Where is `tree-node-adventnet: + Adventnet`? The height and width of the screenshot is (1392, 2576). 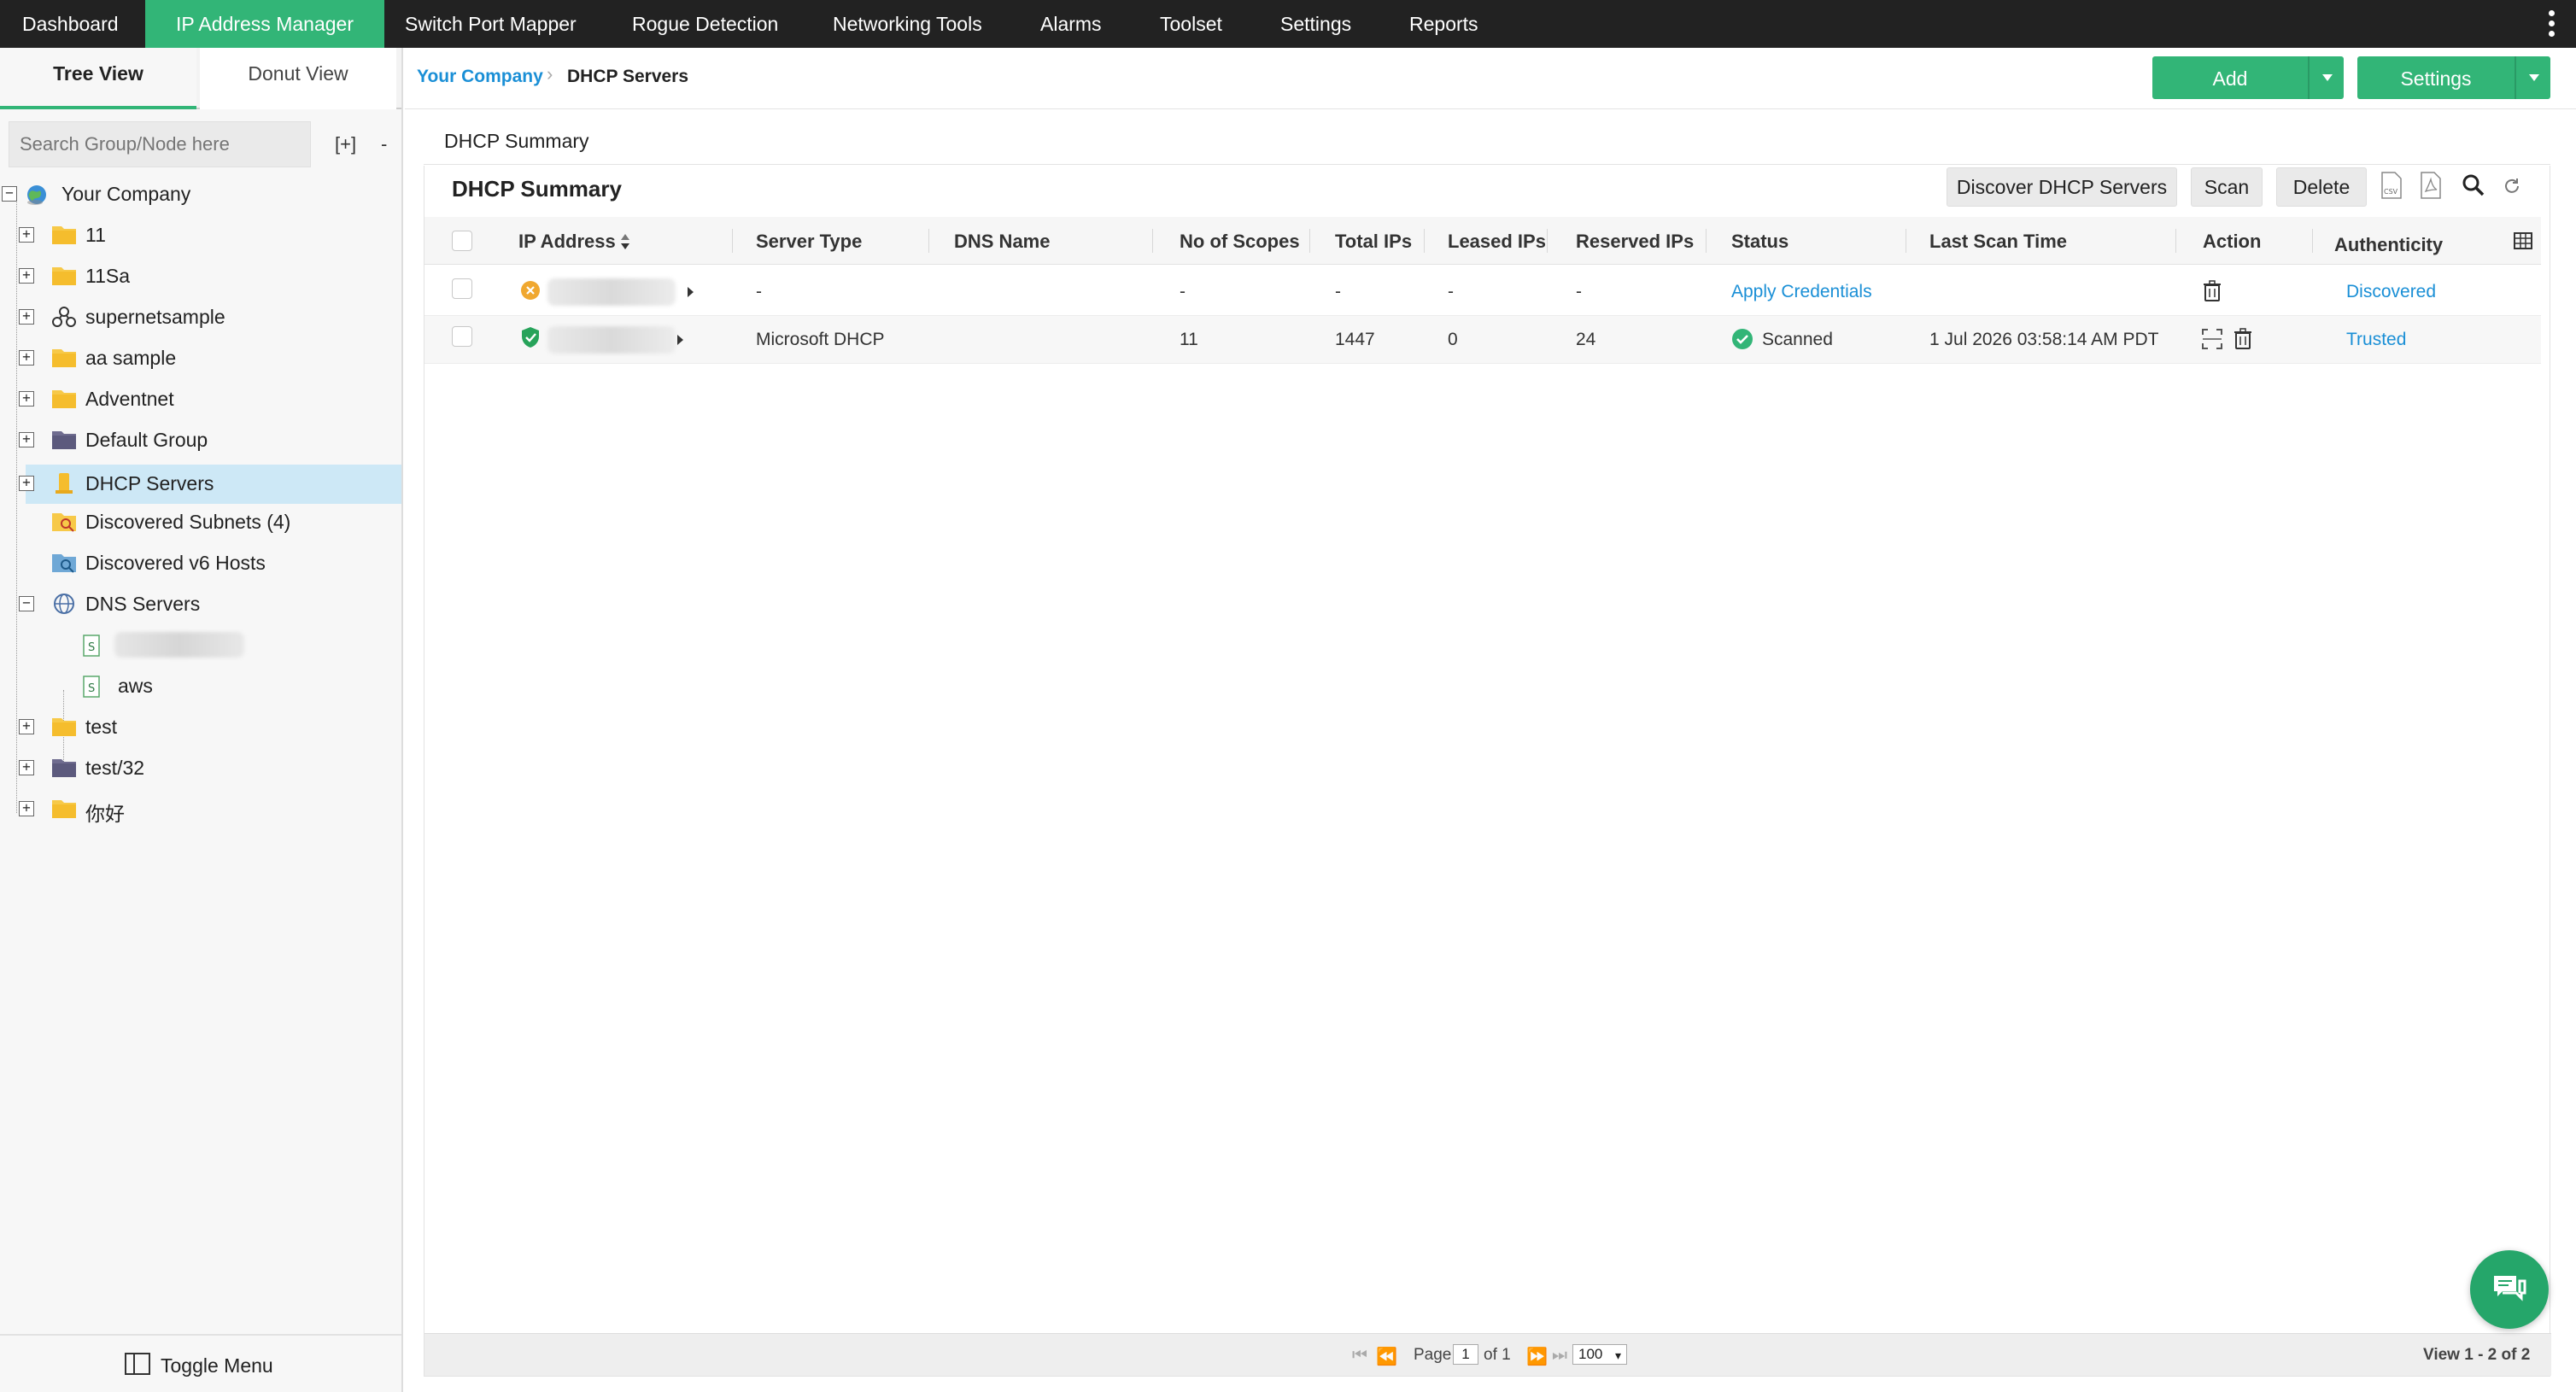
tree-node-adventnet: + Adventnet is located at coordinates (200, 400).